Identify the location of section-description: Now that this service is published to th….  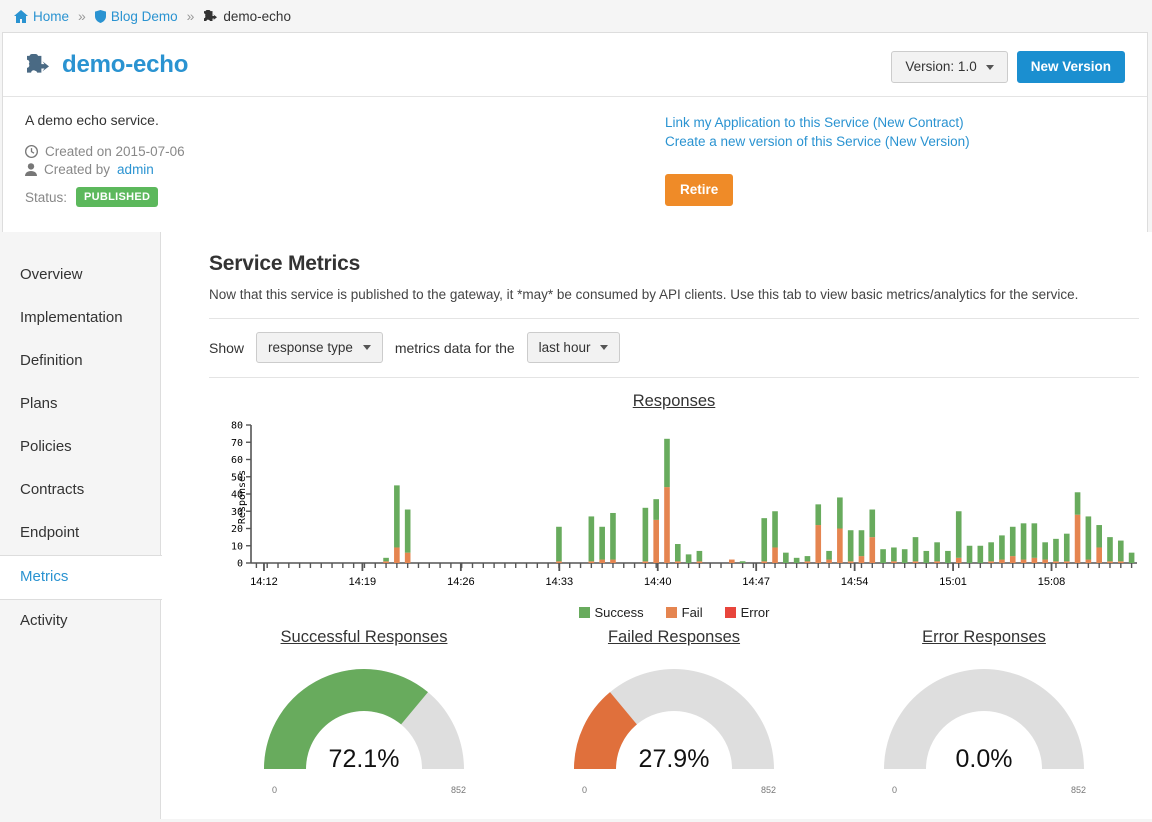
(644, 294).